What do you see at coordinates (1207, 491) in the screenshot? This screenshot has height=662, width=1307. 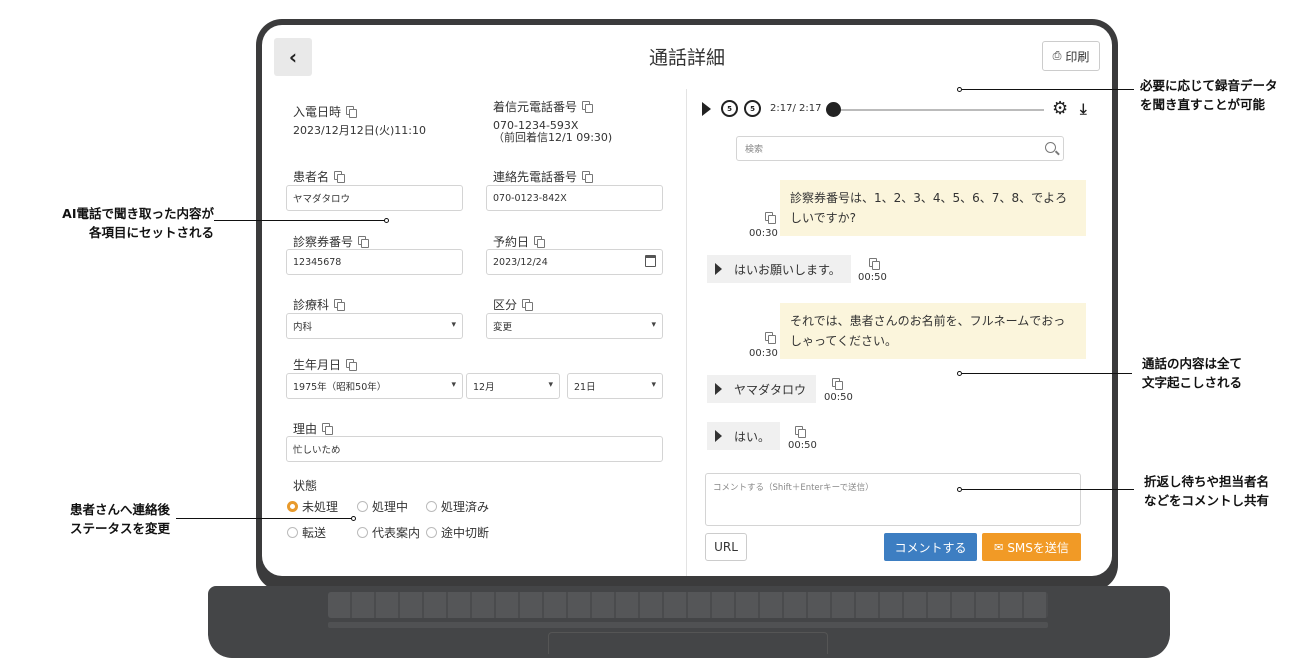 I see `annotation-comment-share: 折返し待ちや担当者名 などをコメントし共有` at bounding box center [1207, 491].